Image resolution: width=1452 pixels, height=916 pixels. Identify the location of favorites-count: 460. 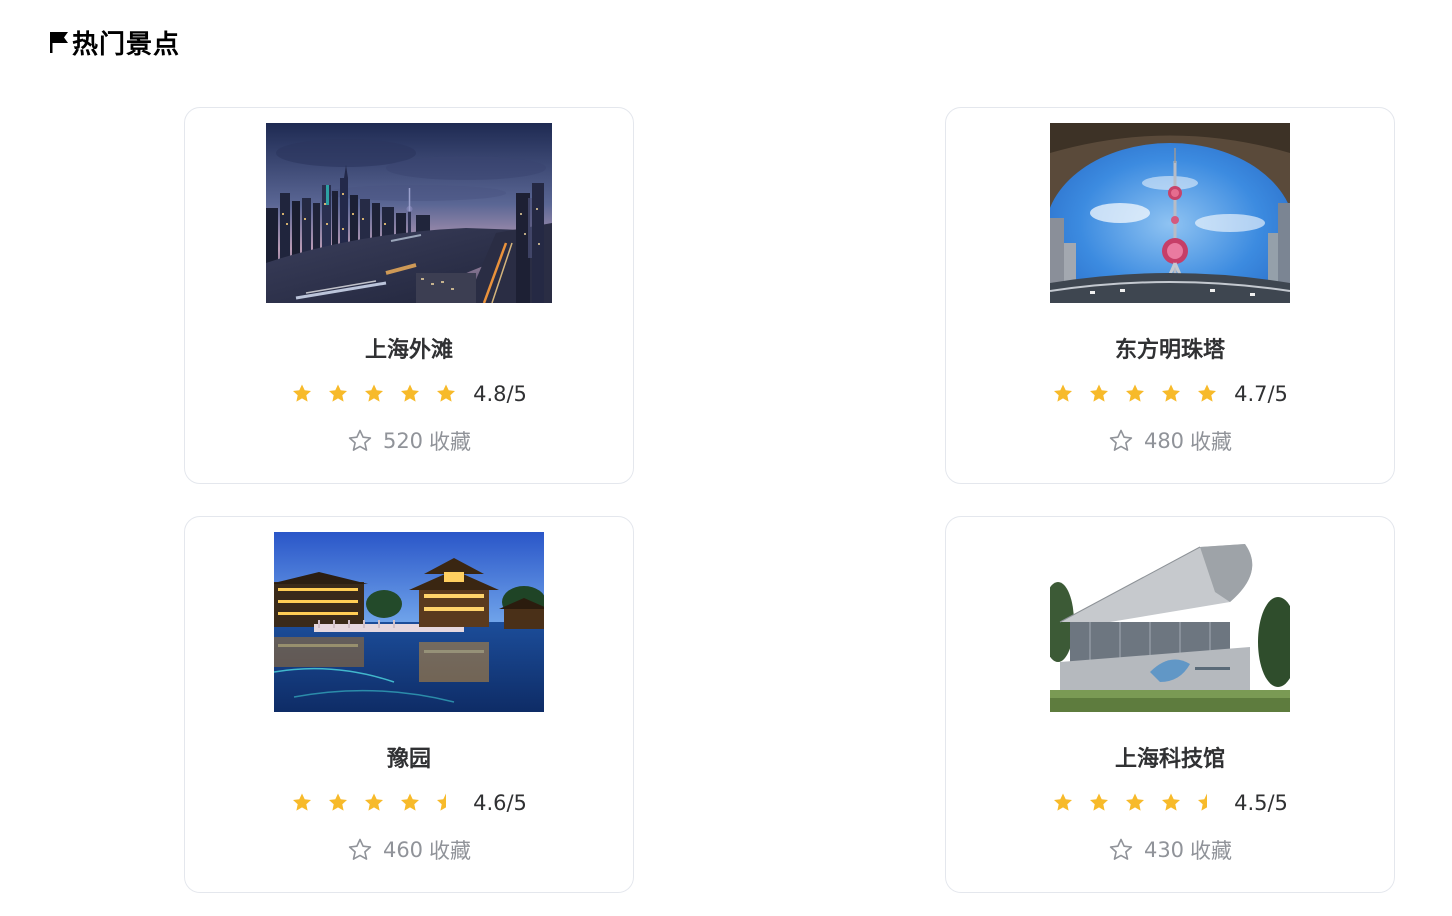
(403, 850).